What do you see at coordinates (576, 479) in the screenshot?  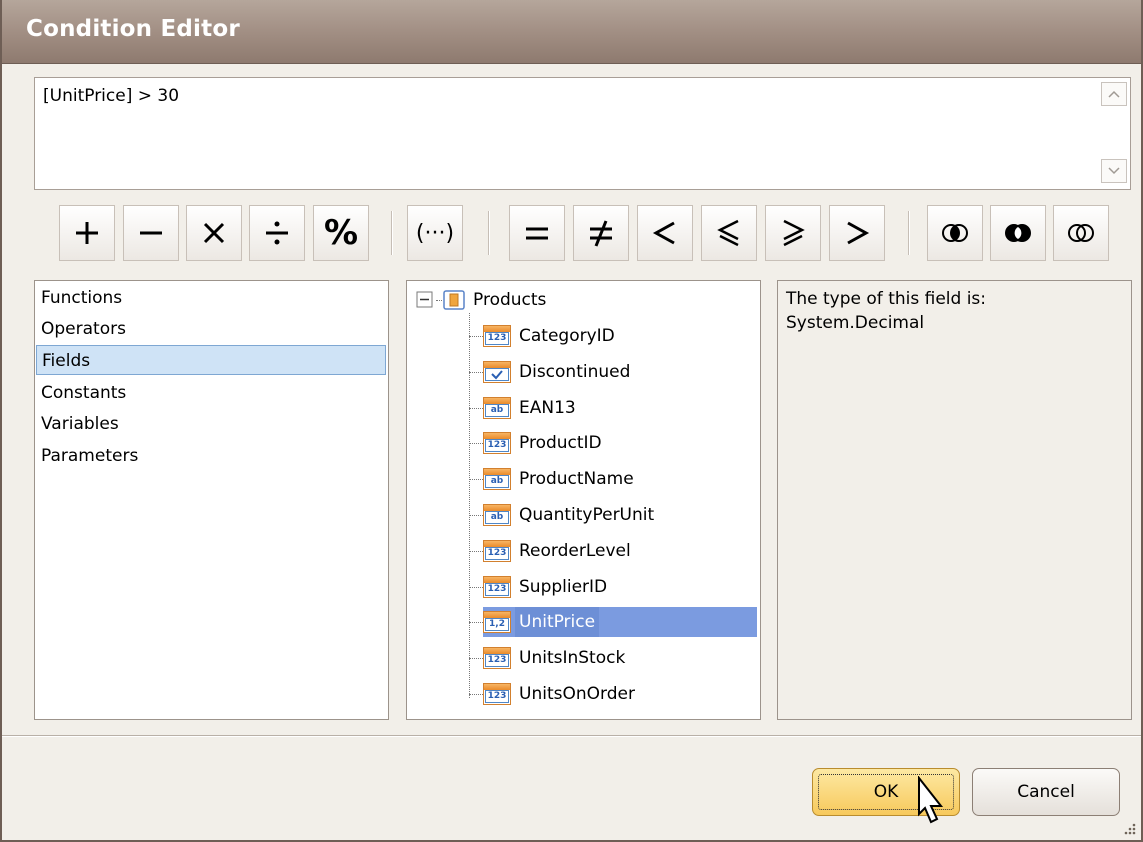 I see `tree-field-label: ProductName` at bounding box center [576, 479].